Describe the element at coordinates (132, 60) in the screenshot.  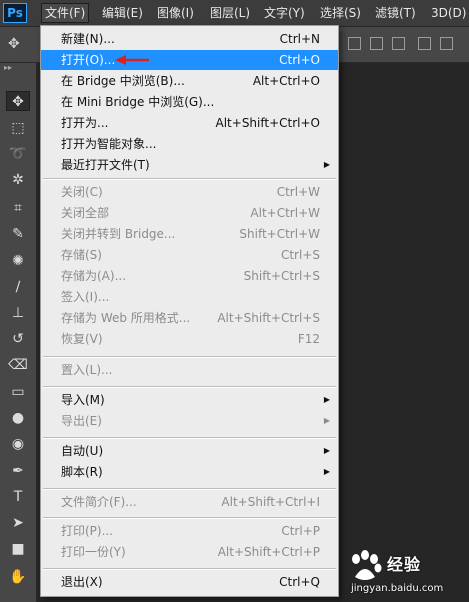
I see `annotation-arrow-icon` at that location.